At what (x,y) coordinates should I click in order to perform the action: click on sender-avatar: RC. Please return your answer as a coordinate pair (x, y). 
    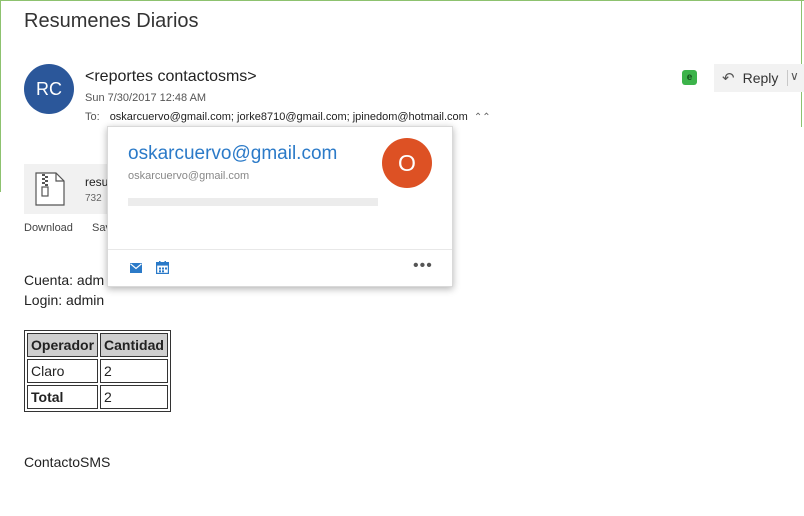
    Looking at the image, I should click on (49, 89).